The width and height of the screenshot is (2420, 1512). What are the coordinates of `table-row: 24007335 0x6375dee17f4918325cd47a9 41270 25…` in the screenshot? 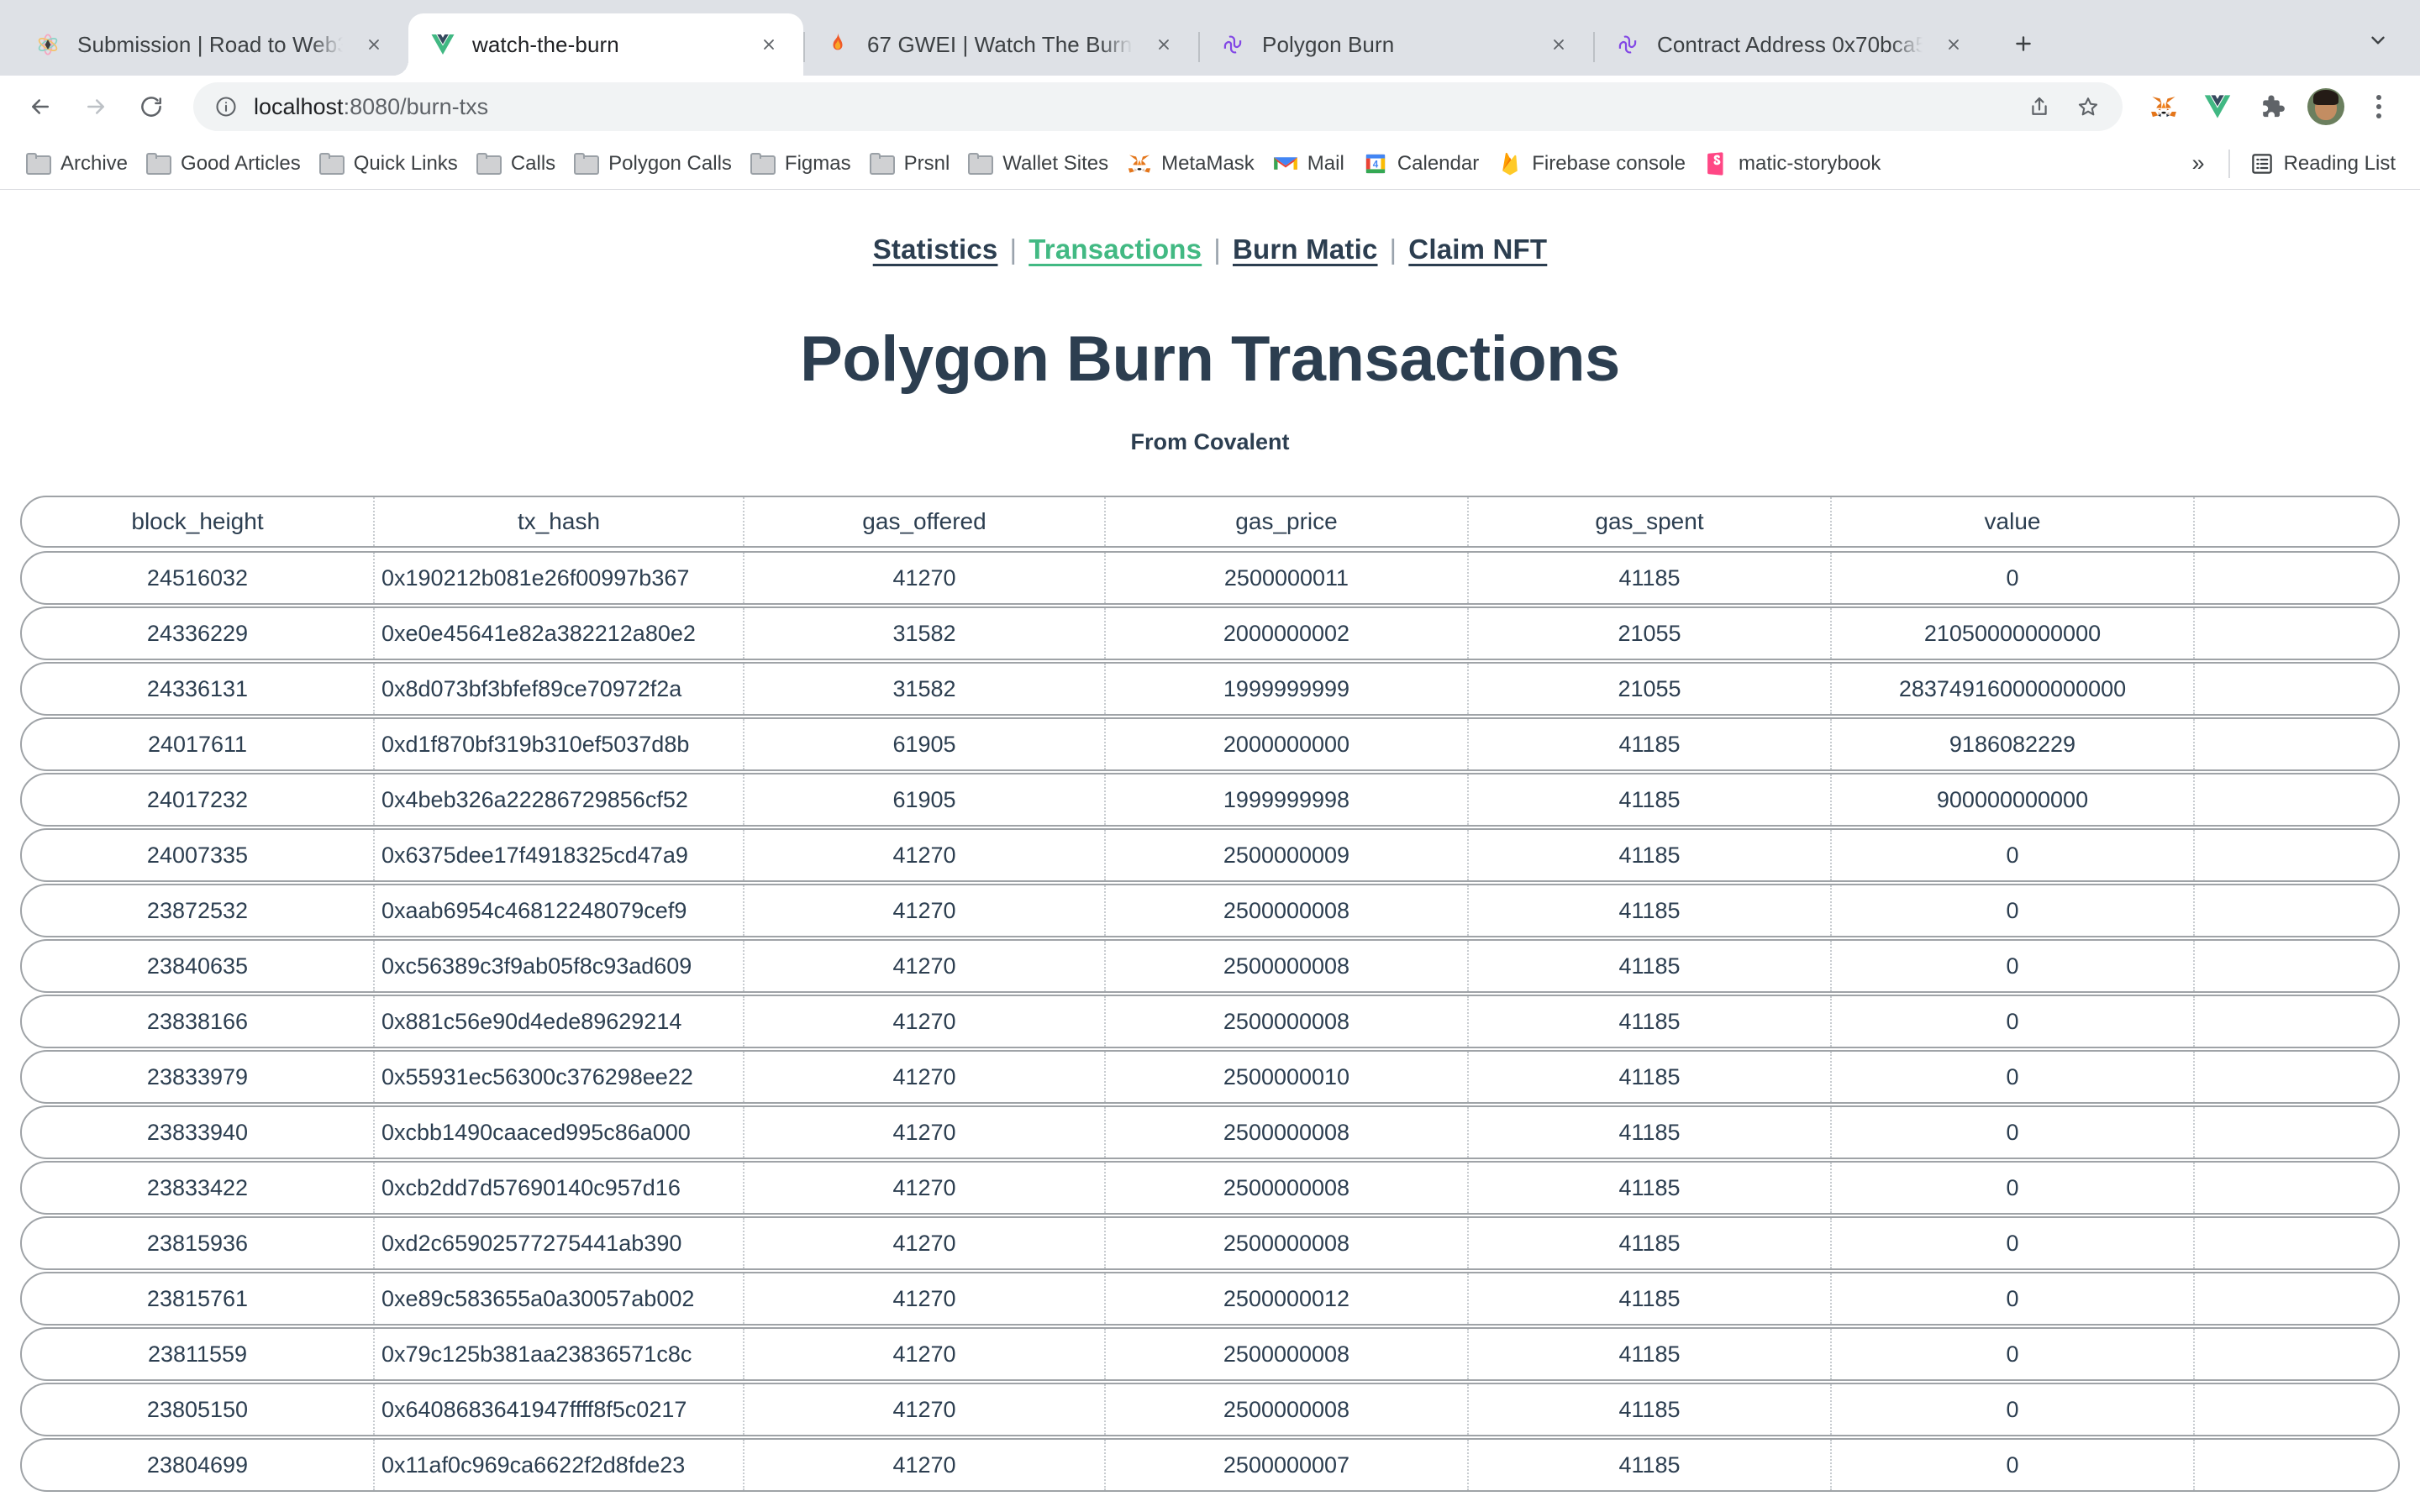 It's located at (1210, 855).